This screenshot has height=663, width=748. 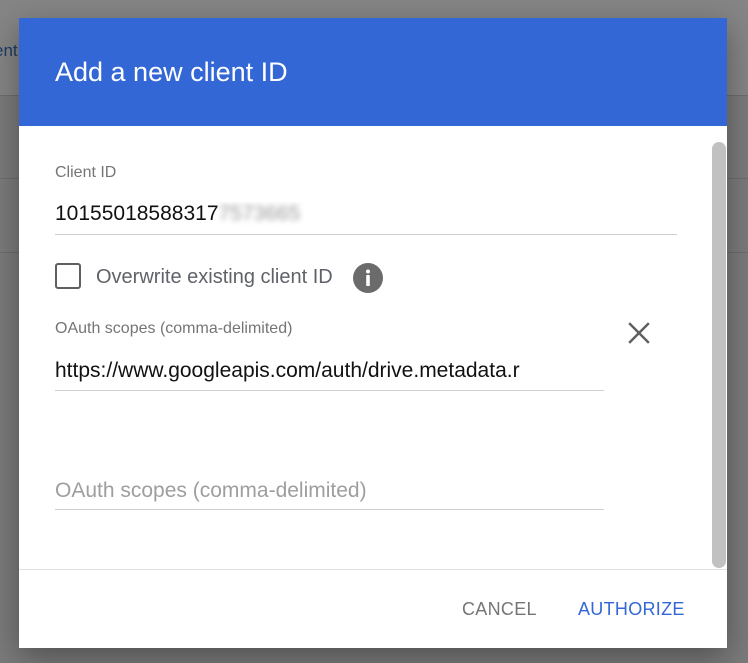 What do you see at coordinates (366, 214) in the screenshot?
I see `client-id-field: 101550185883177573665` at bounding box center [366, 214].